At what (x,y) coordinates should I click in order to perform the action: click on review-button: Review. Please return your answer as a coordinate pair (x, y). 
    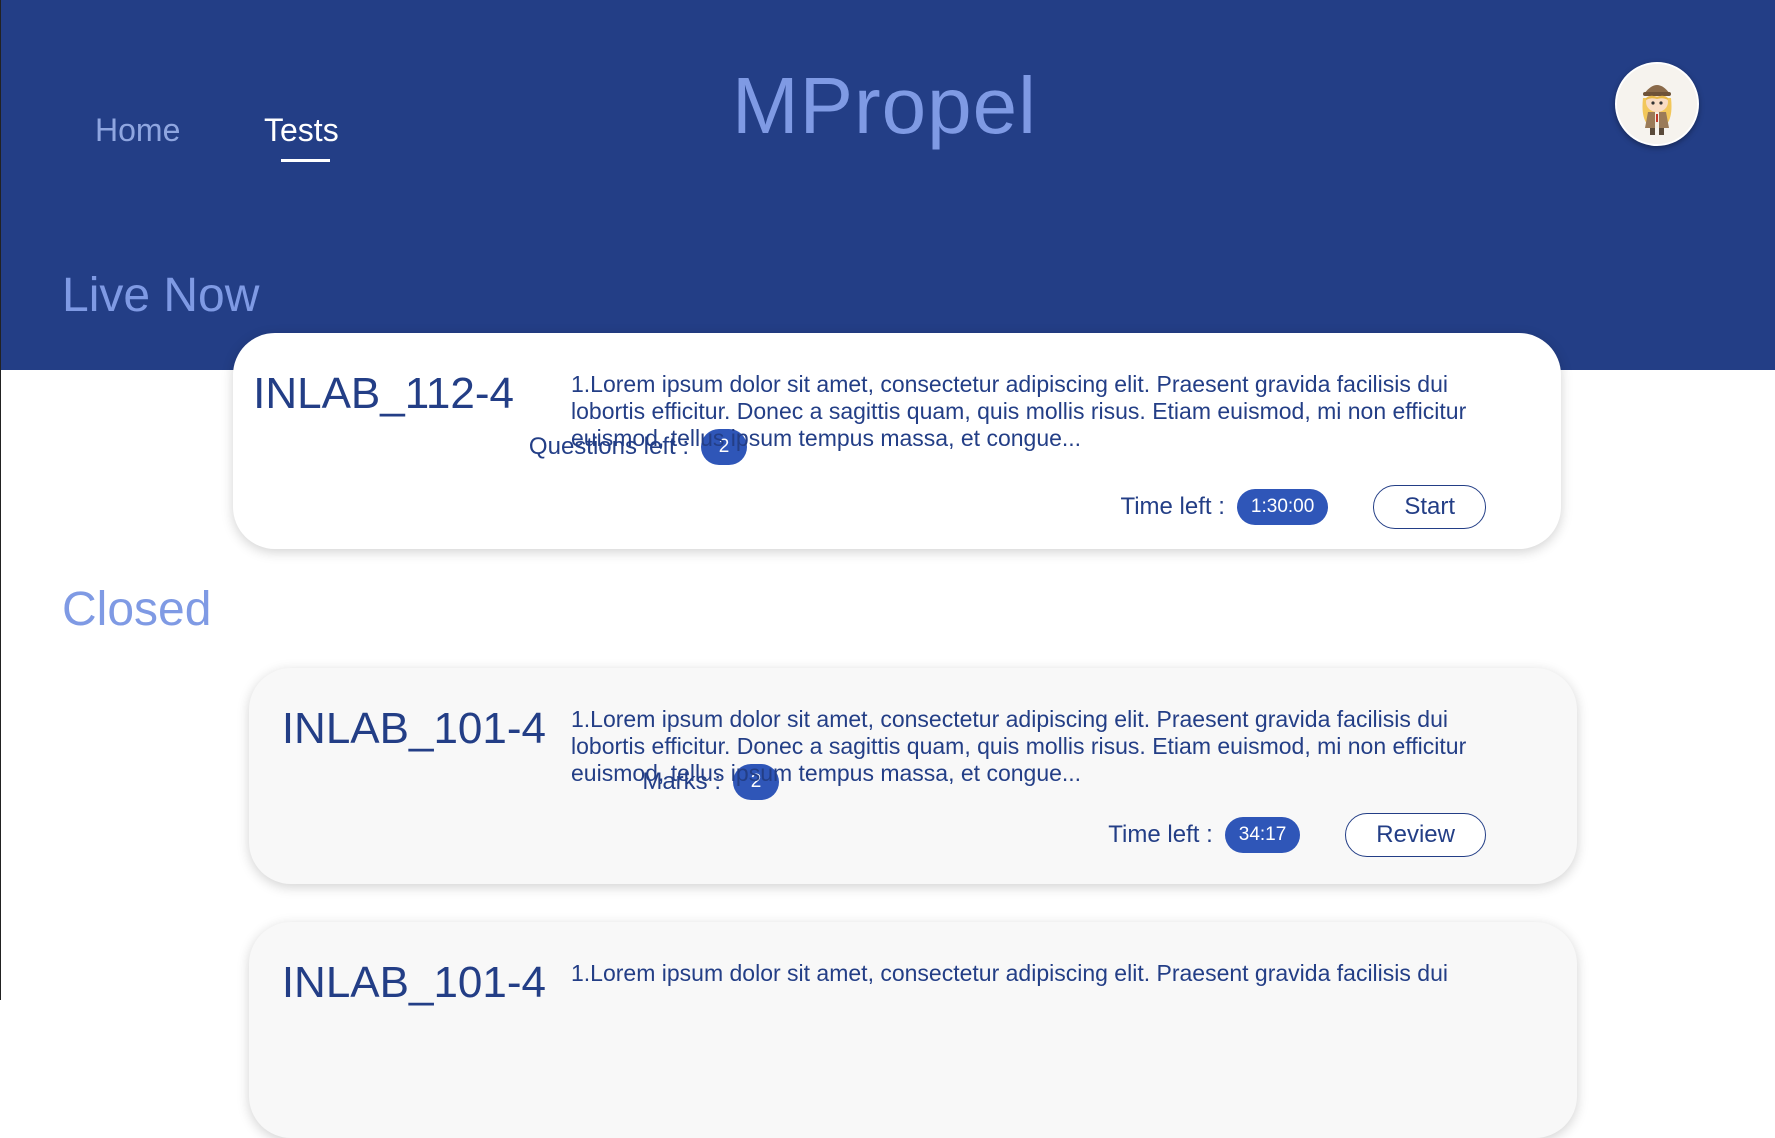
    Looking at the image, I should click on (1415, 835).